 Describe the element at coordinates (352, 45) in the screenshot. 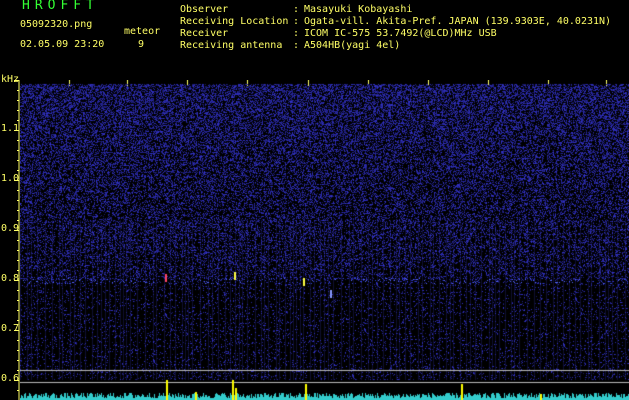

I see `antenna-value: A504HB(yagi 4el)` at that location.